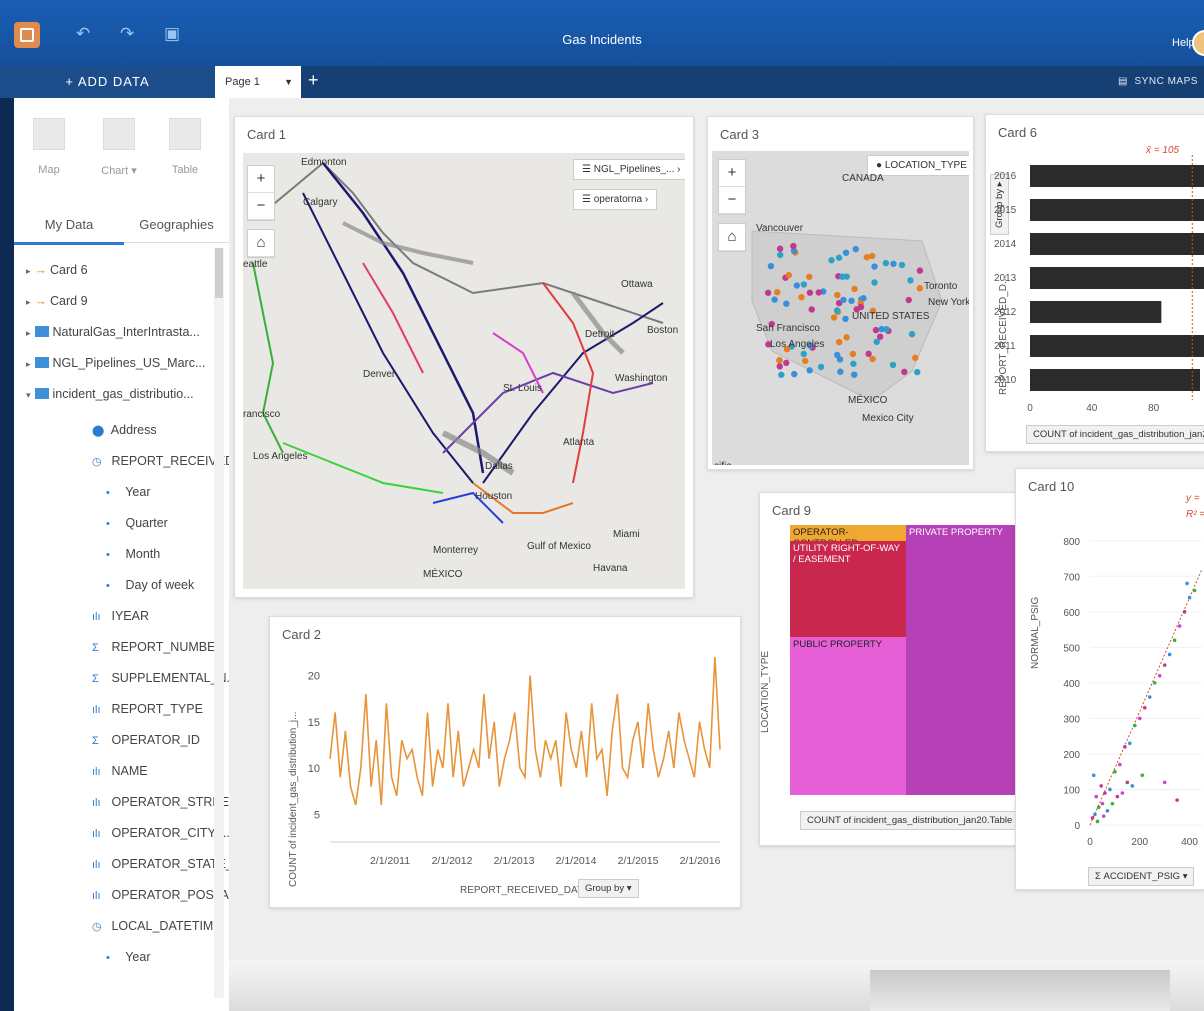  Describe the element at coordinates (314, 677) in the screenshot. I see `y-tick-label: 20` at that location.